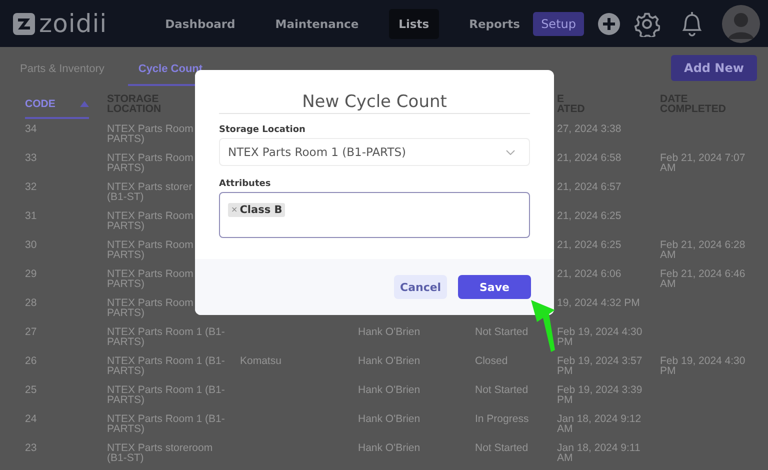 Image resolution: width=768 pixels, height=470 pixels. What do you see at coordinates (374, 103) in the screenshot?
I see `dialog-title: New Cycle Count` at bounding box center [374, 103].